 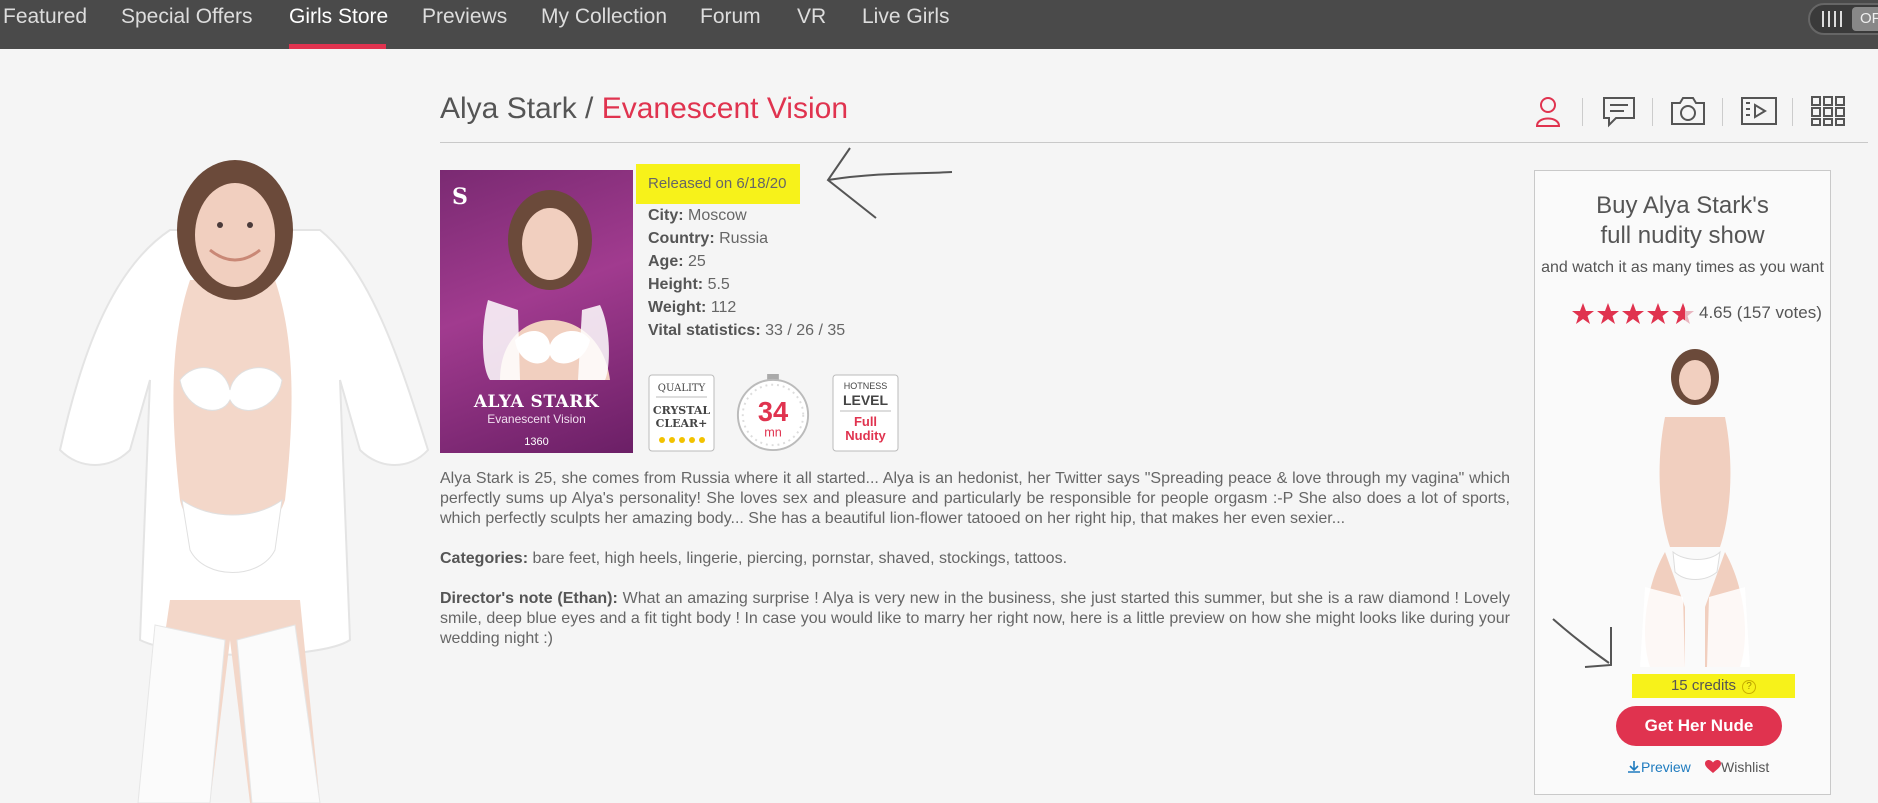 What do you see at coordinates (676, 284) in the screenshot?
I see `info-label: Height:` at bounding box center [676, 284].